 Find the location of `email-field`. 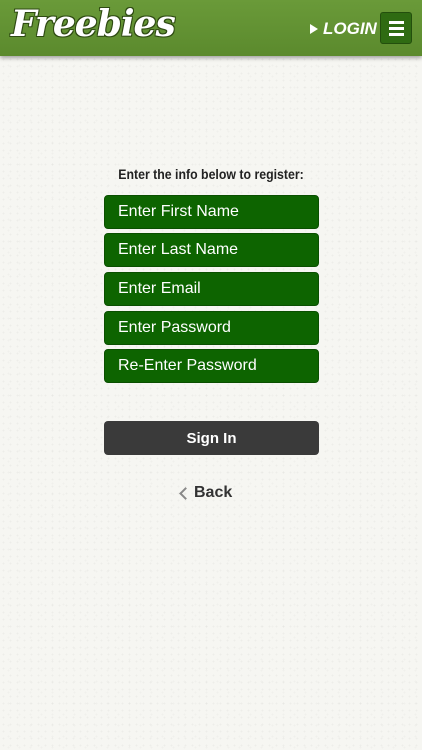

email-field is located at coordinates (211, 289).